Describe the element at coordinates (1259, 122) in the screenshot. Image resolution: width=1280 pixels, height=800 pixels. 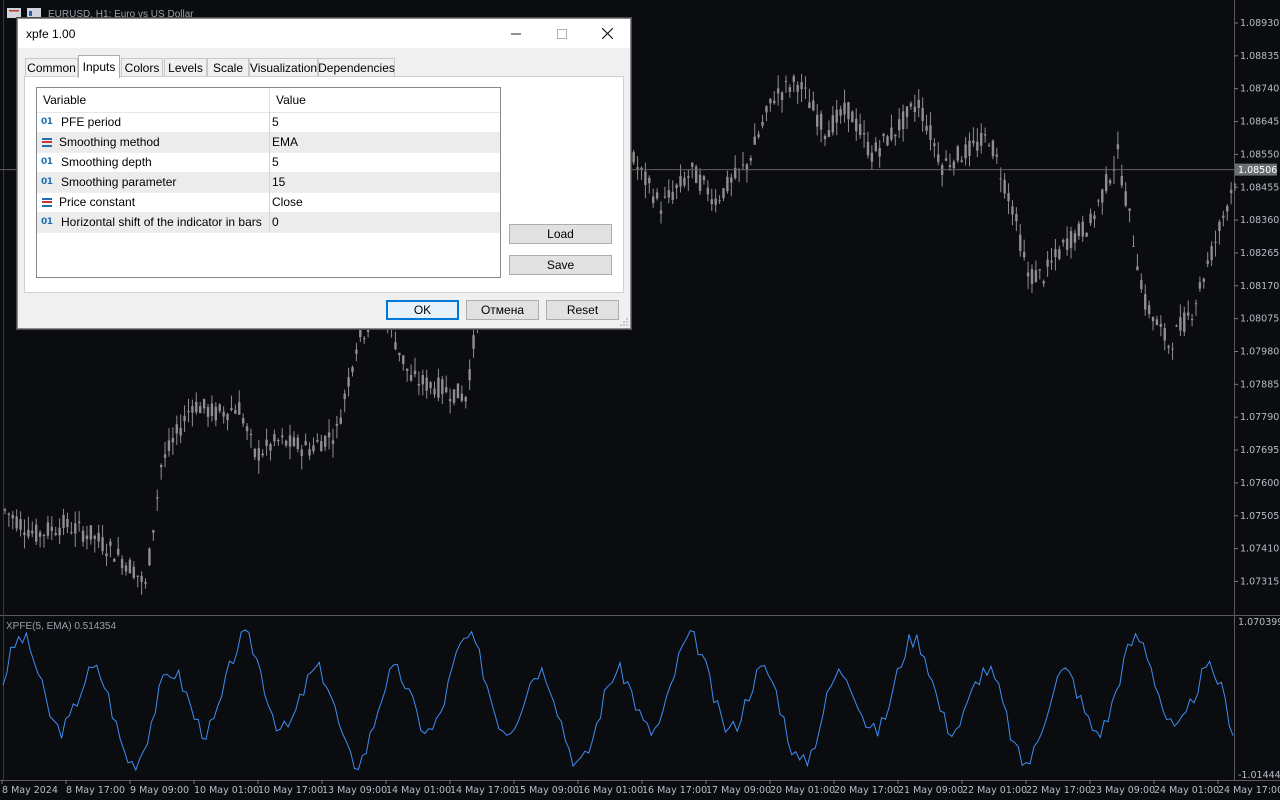
I see `price-tick-label: 1.08645` at that location.